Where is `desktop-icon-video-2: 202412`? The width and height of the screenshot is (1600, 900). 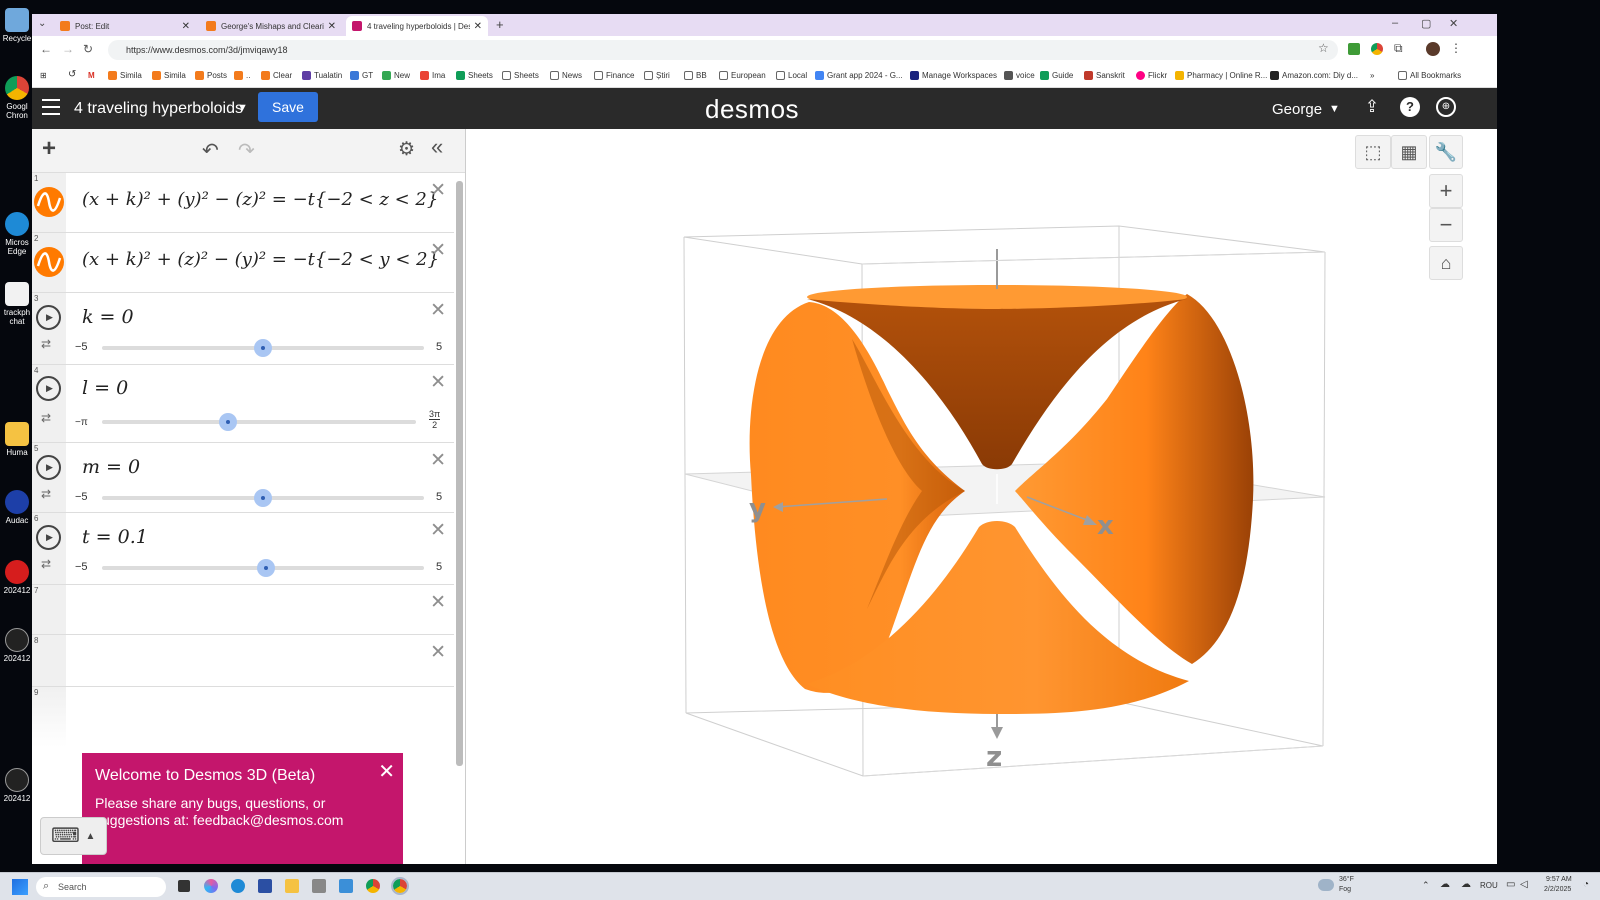
desktop-icon-video-2: 202412 is located at coordinates (17, 785).